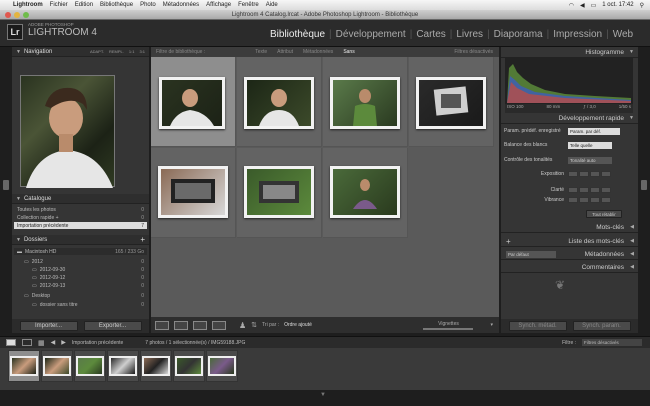 The width and height of the screenshot is (650, 406). Describe the element at coordinates (476, 52) in the screenshot. I see `filter-status: Filtres désactivés` at that location.